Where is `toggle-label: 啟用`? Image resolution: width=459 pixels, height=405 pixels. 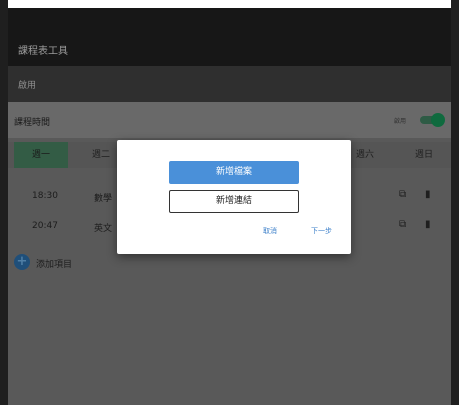
toggle-label: 啟用 is located at coordinates (400, 121).